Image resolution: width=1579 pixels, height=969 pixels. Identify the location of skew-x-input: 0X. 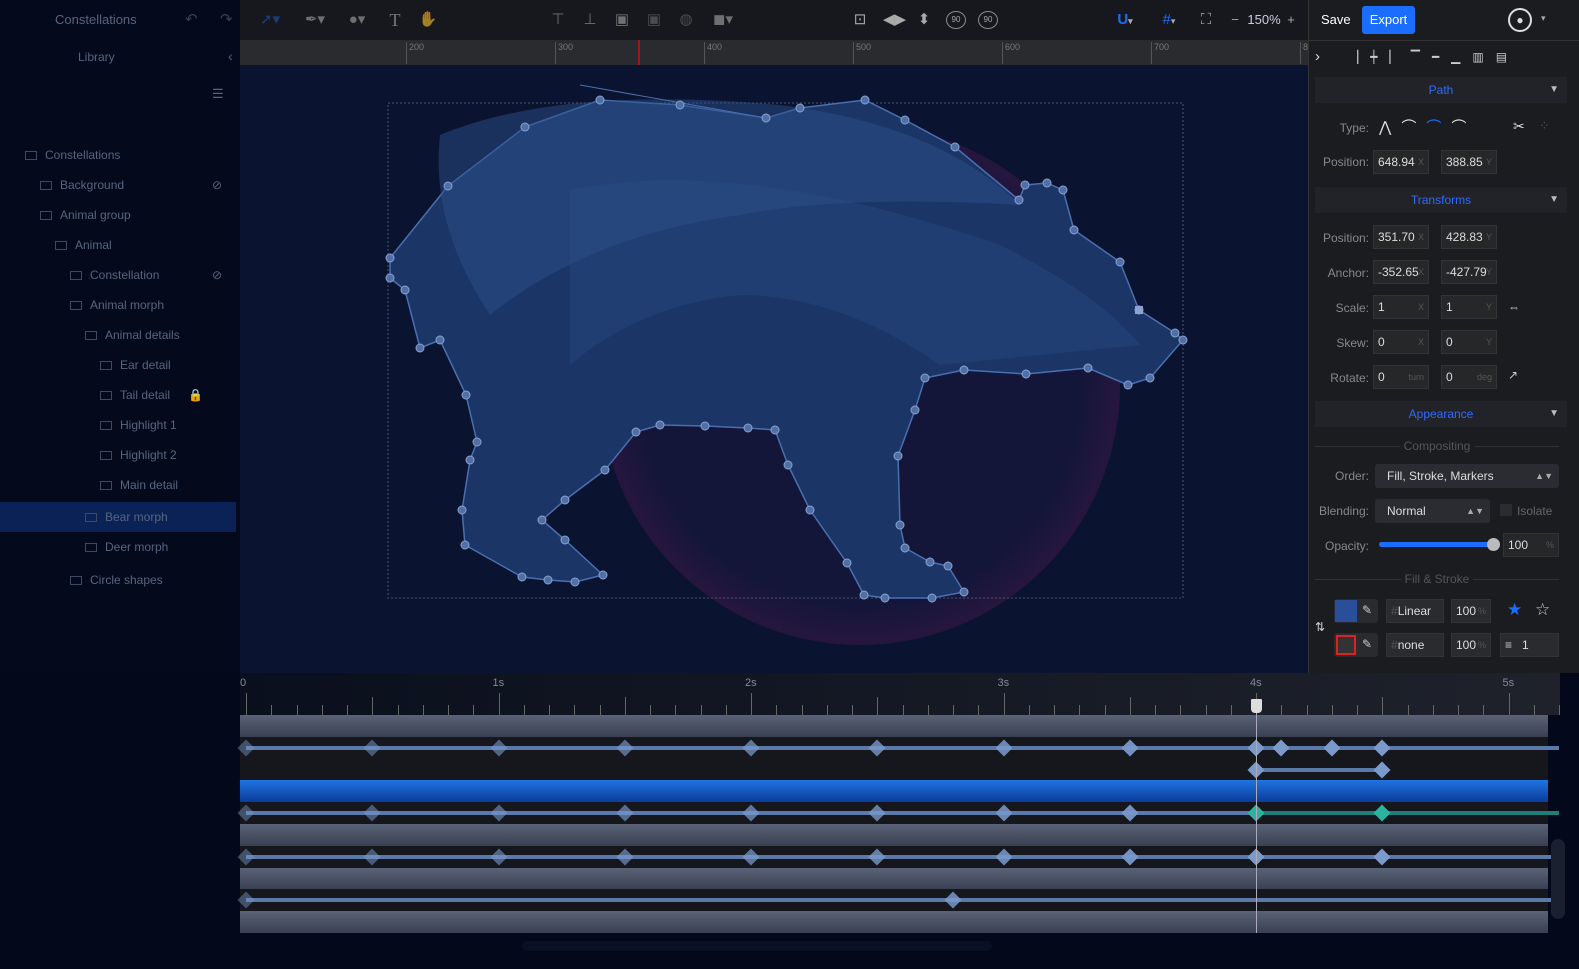
(1401, 342).